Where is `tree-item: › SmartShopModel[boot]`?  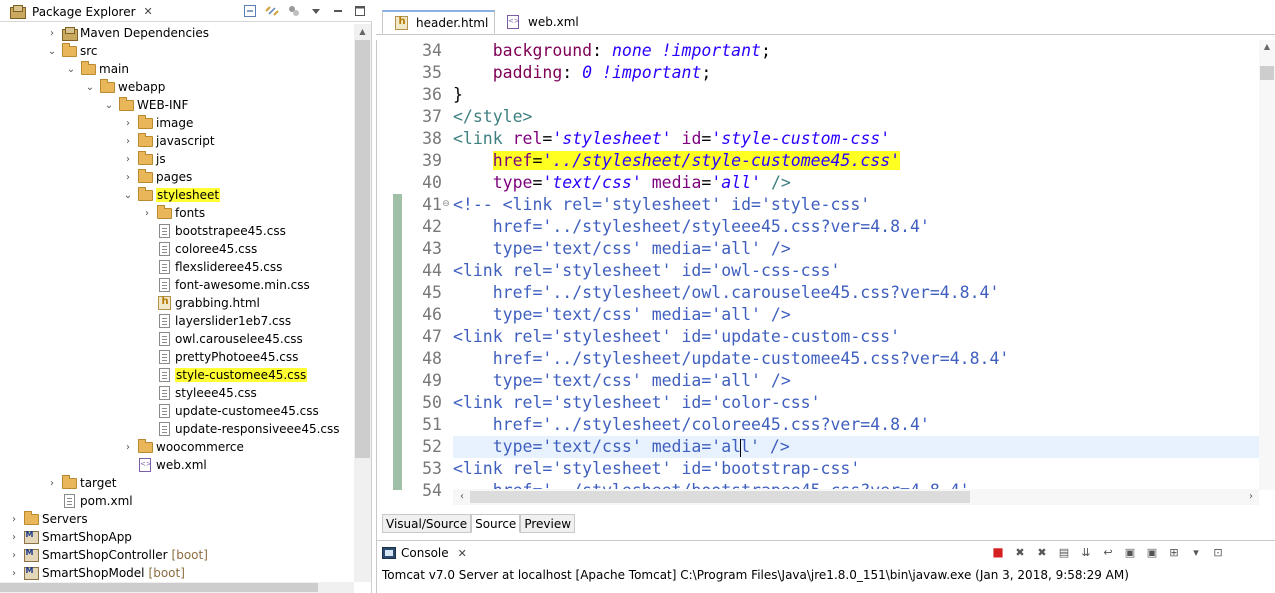 tree-item: › SmartShopModel[boot] is located at coordinates (177, 573).